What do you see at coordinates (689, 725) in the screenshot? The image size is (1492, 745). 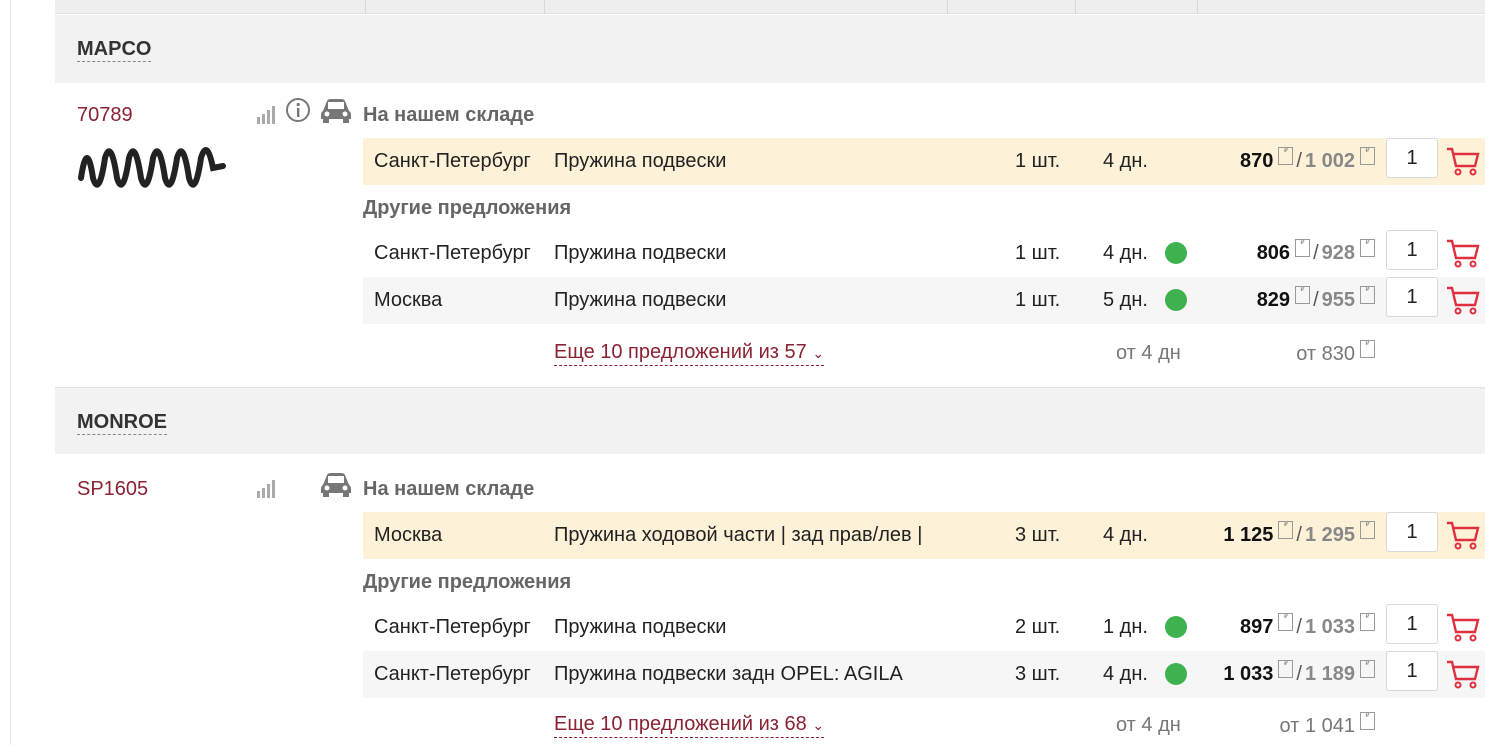 I see `more-offers-link: Еще 10 предложений из 68 ⌄` at bounding box center [689, 725].